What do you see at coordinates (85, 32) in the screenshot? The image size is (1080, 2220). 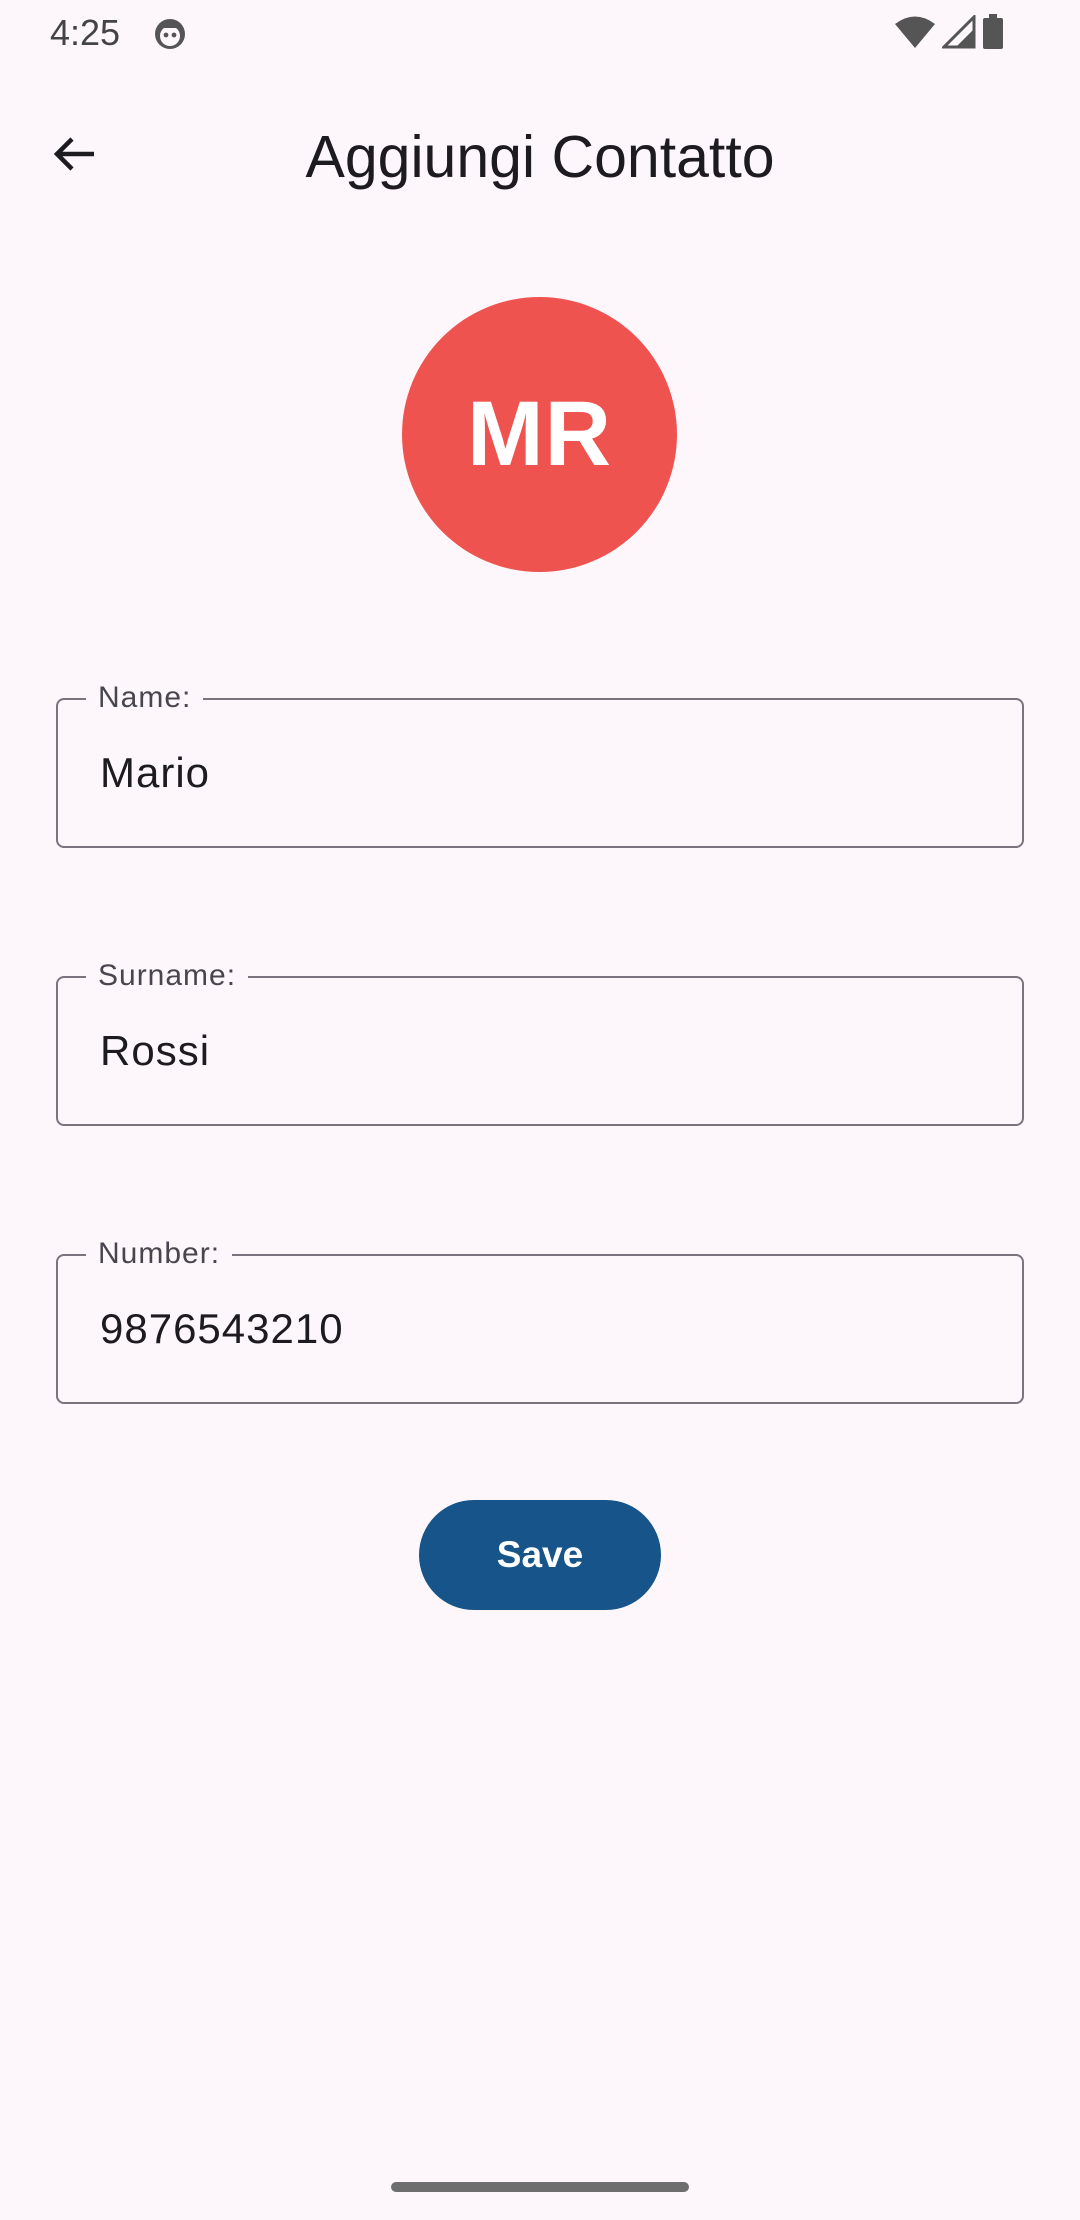 I see `status-time: 4:25` at bounding box center [85, 32].